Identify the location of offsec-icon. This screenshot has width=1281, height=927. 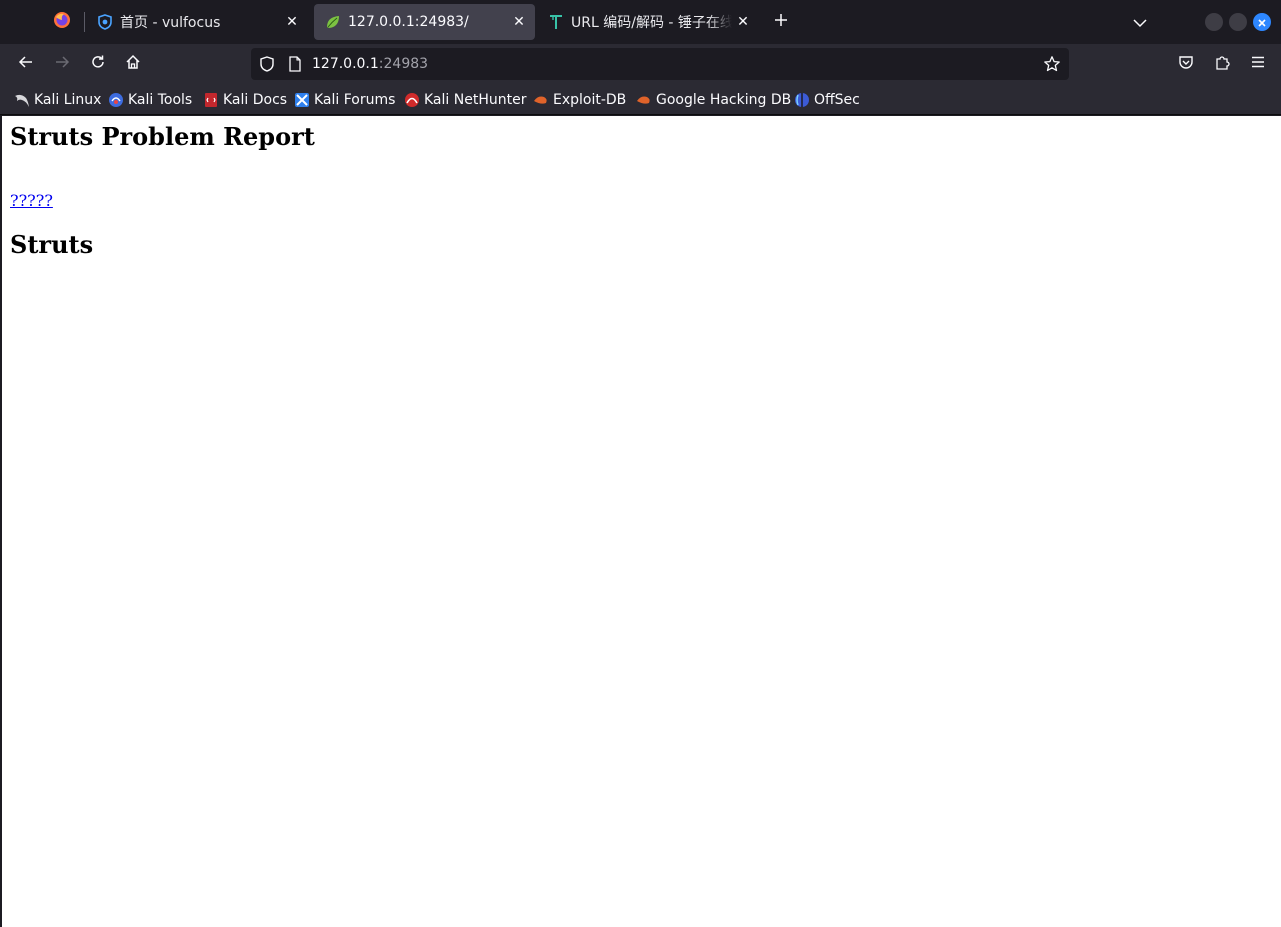
(802, 100).